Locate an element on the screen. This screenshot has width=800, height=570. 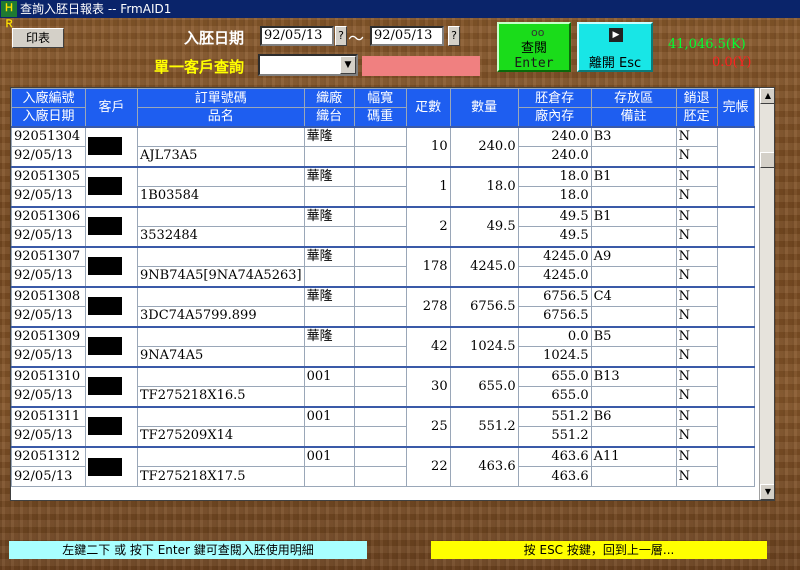
cell-quantity: 49.5 is located at coordinates (484, 226).